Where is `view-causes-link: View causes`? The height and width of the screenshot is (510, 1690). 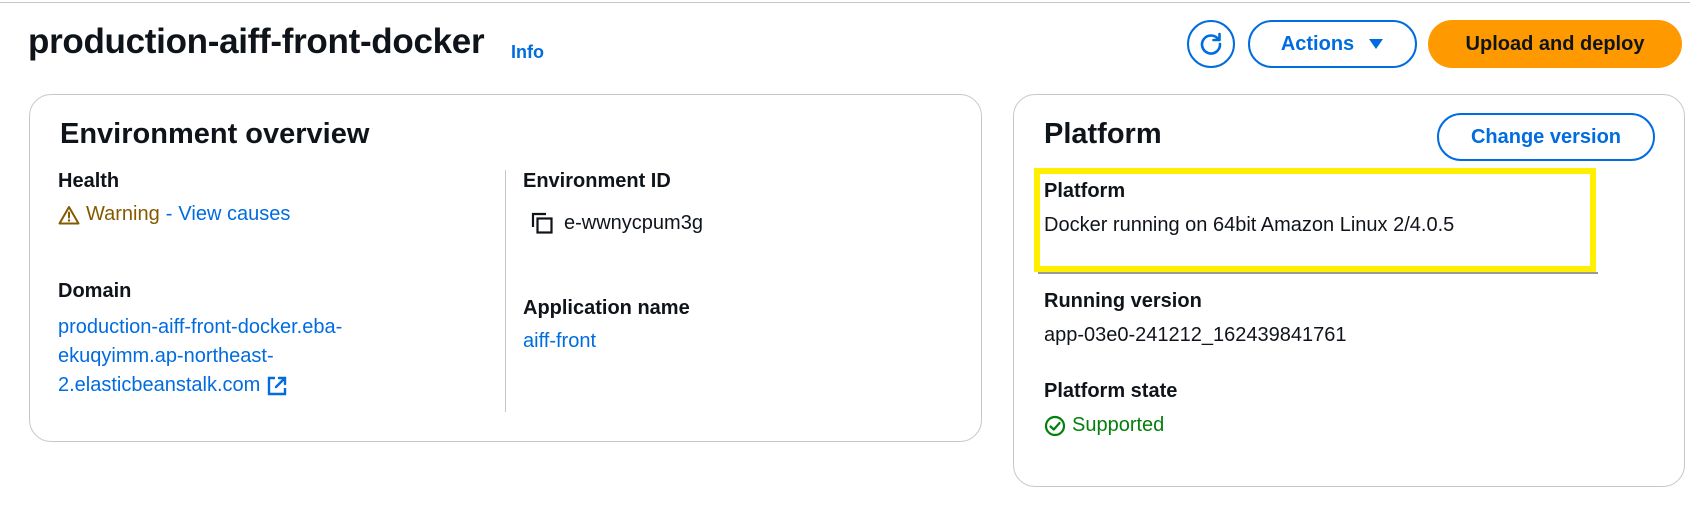
view-causes-link: View causes is located at coordinates (234, 214).